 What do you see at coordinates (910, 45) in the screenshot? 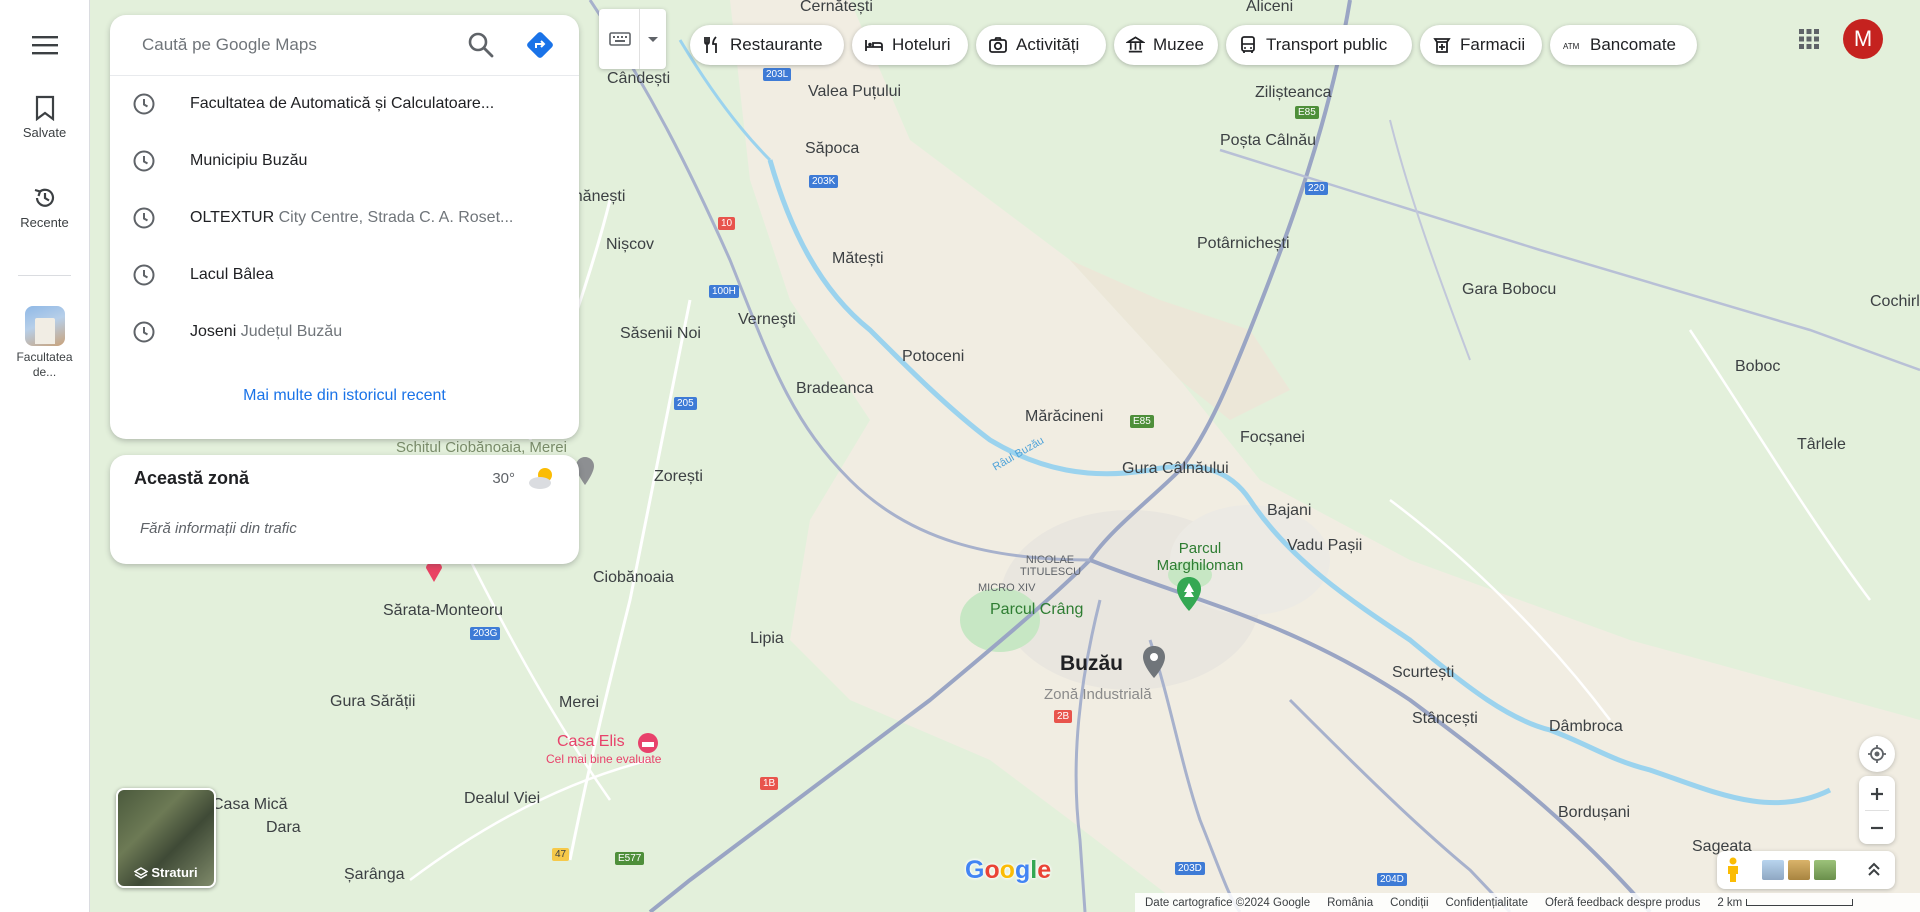
I see `chip-hotels: Hoteluri` at bounding box center [910, 45].